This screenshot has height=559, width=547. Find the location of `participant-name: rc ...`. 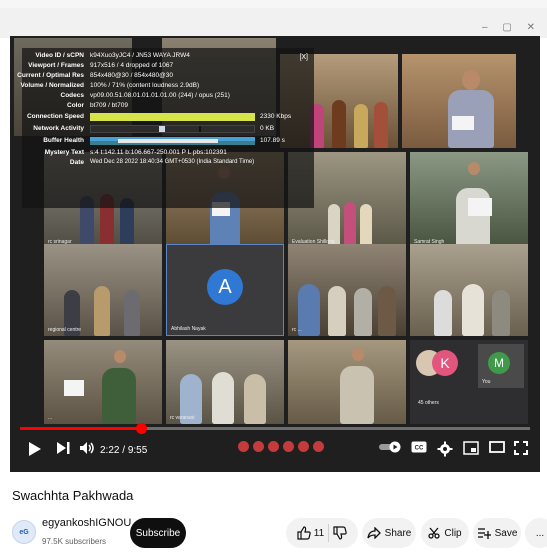

participant-name: rc ... is located at coordinates (297, 330).